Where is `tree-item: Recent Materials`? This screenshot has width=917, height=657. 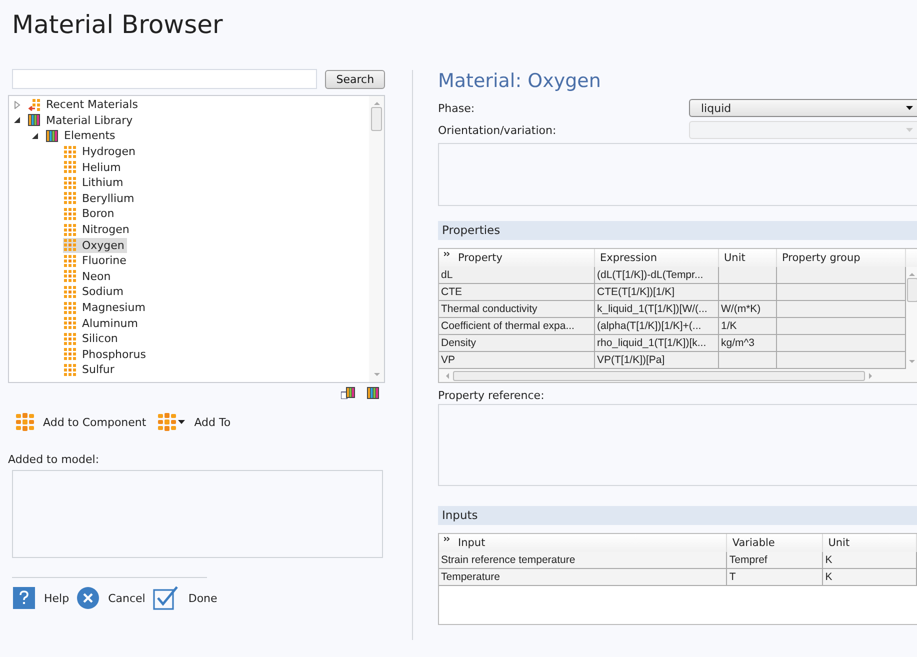 tree-item: Recent Materials is located at coordinates (84, 104).